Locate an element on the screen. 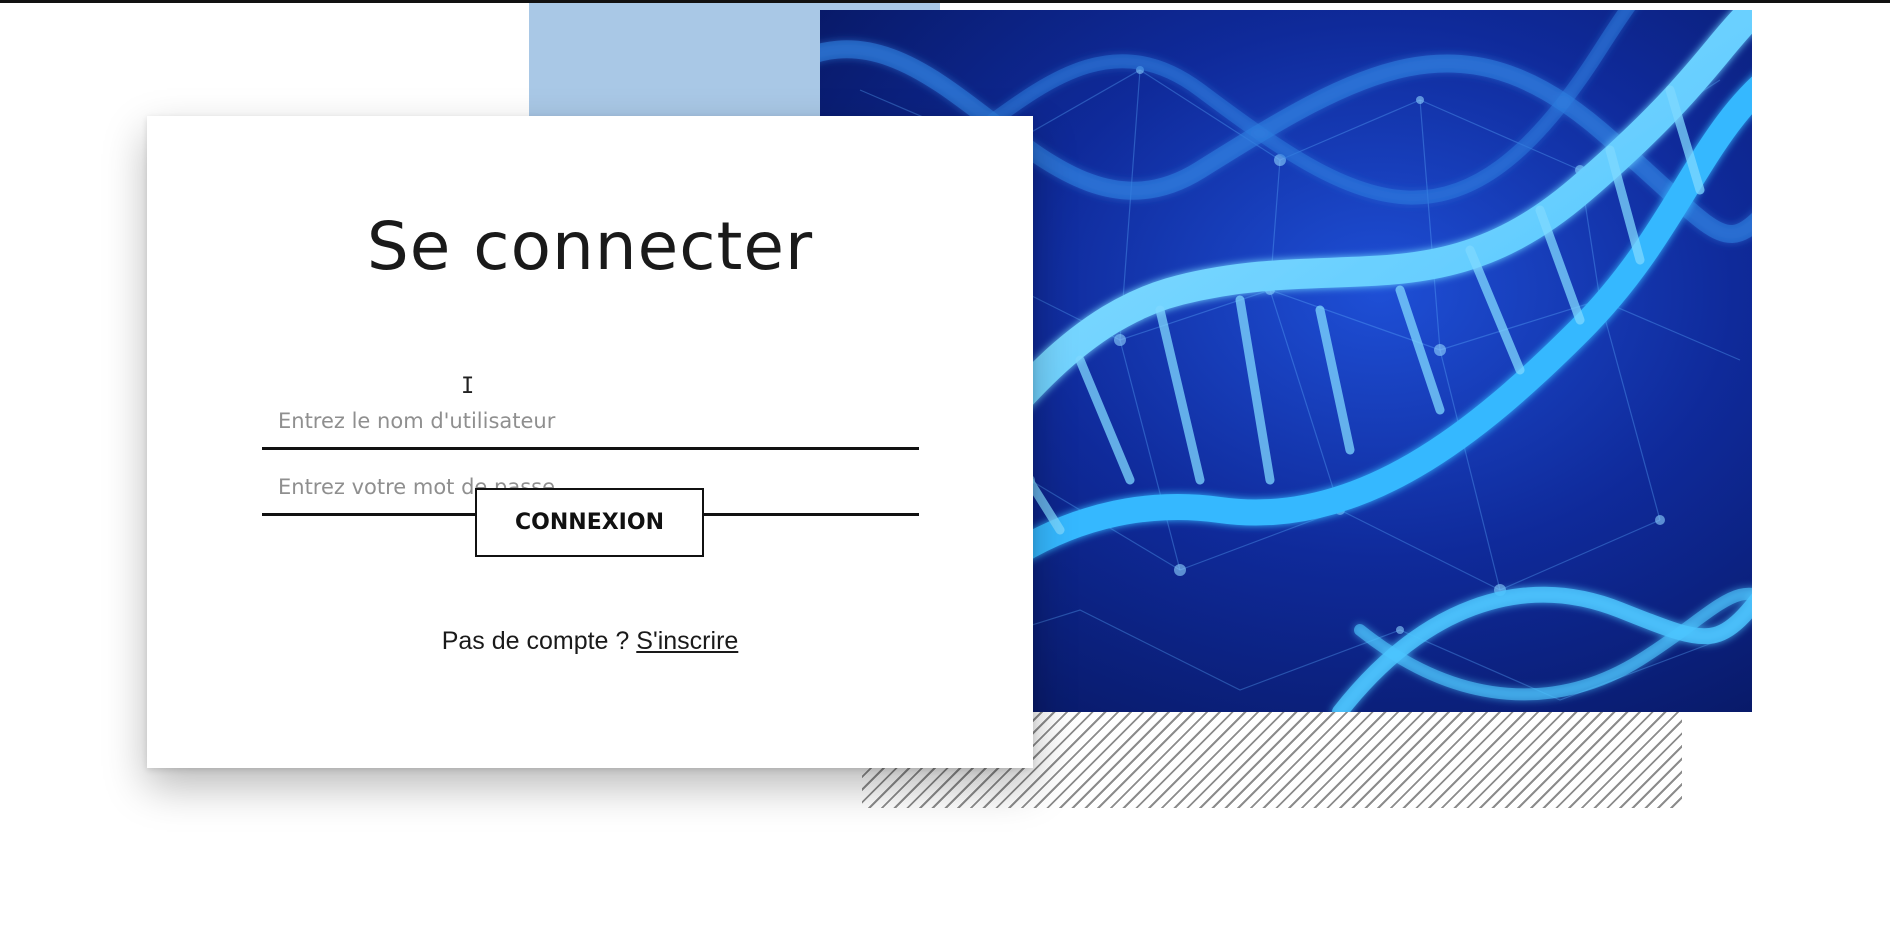 This screenshot has height=947, width=1890. login-button: CONNEXION is located at coordinates (589, 522).